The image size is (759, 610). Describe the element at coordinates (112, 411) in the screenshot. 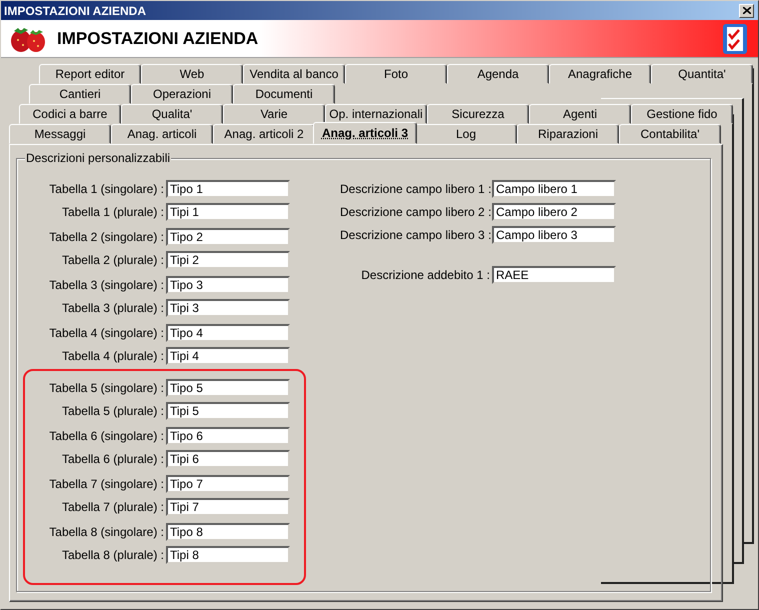

I see `field-label: Tabella 5 (plurale) :` at that location.